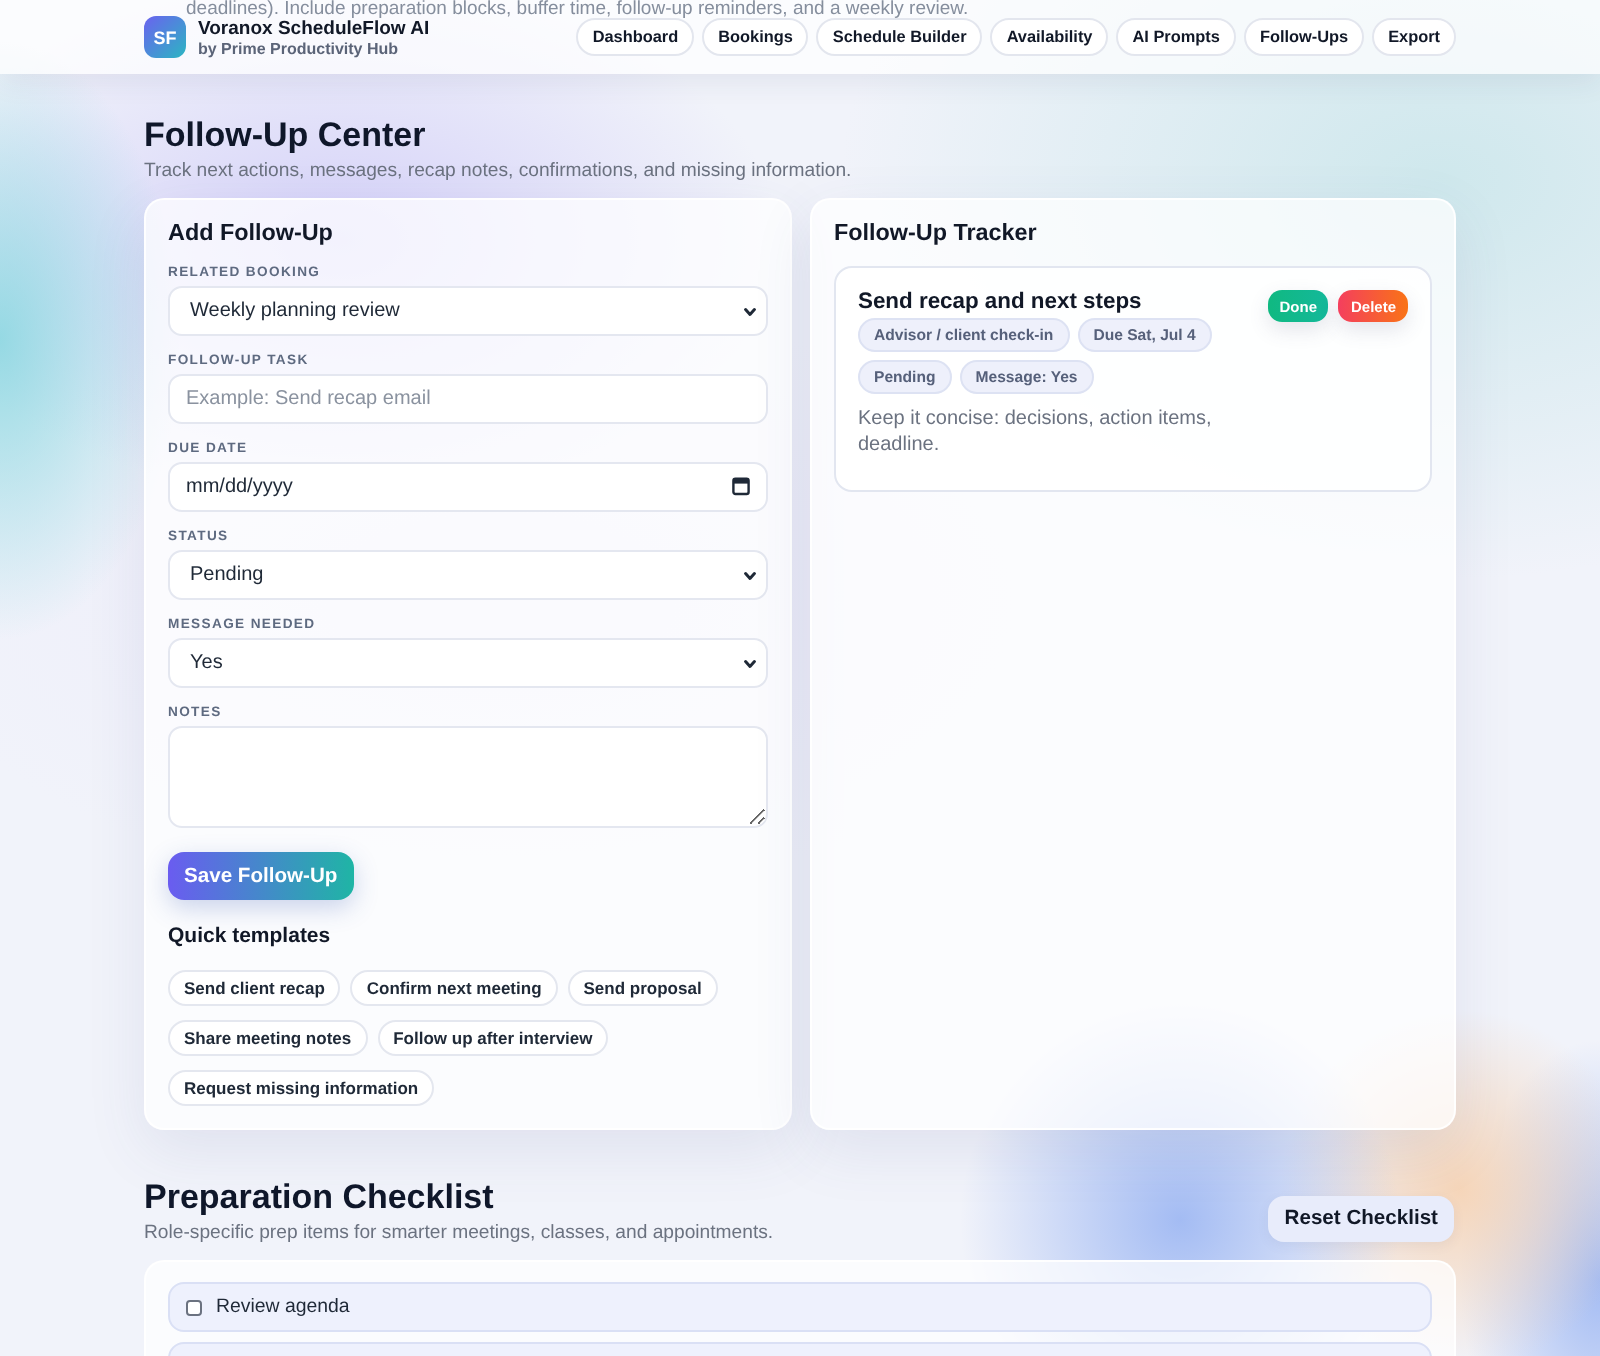  What do you see at coordinates (468, 487) in the screenshot?
I see `date-input-field: mm/dd/yyyy` at bounding box center [468, 487].